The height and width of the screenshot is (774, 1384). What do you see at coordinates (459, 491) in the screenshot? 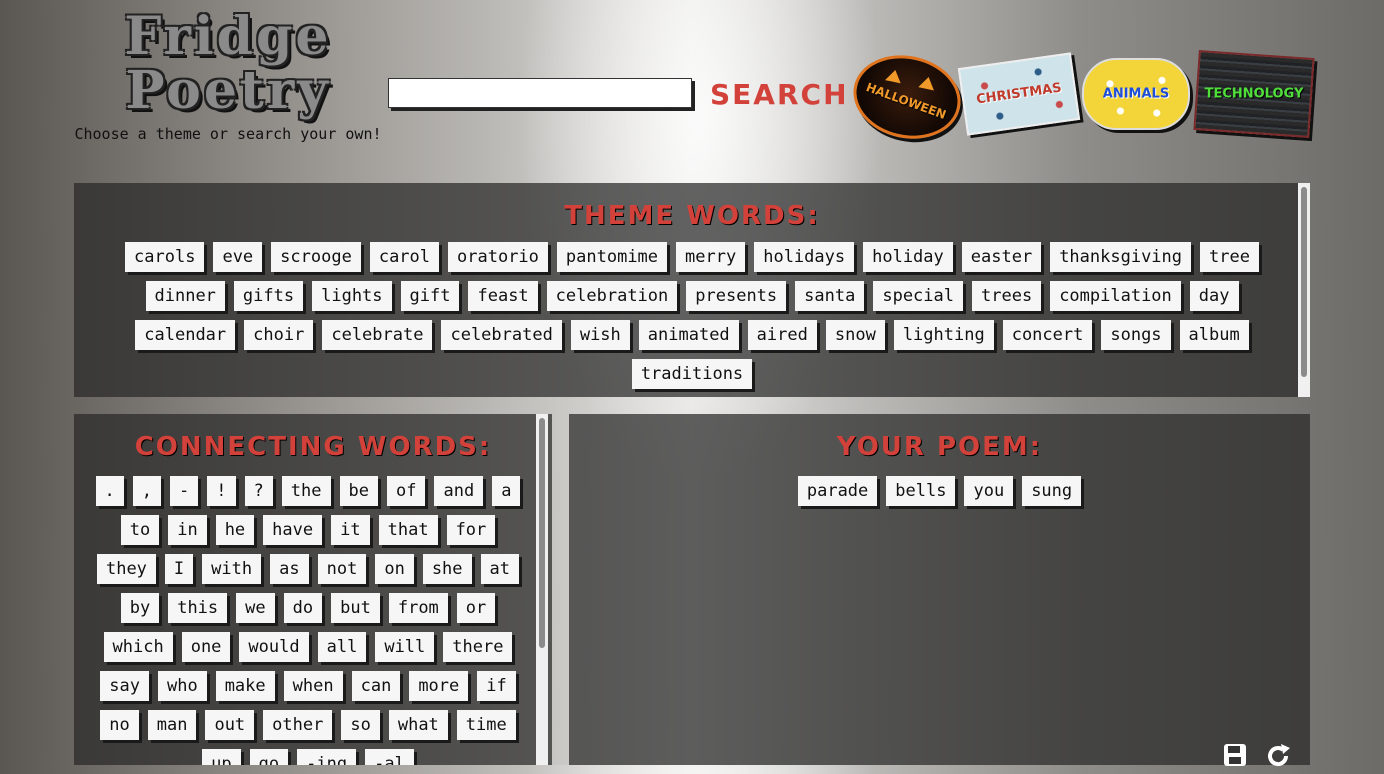
I see `connecting-word-tile: and` at bounding box center [459, 491].